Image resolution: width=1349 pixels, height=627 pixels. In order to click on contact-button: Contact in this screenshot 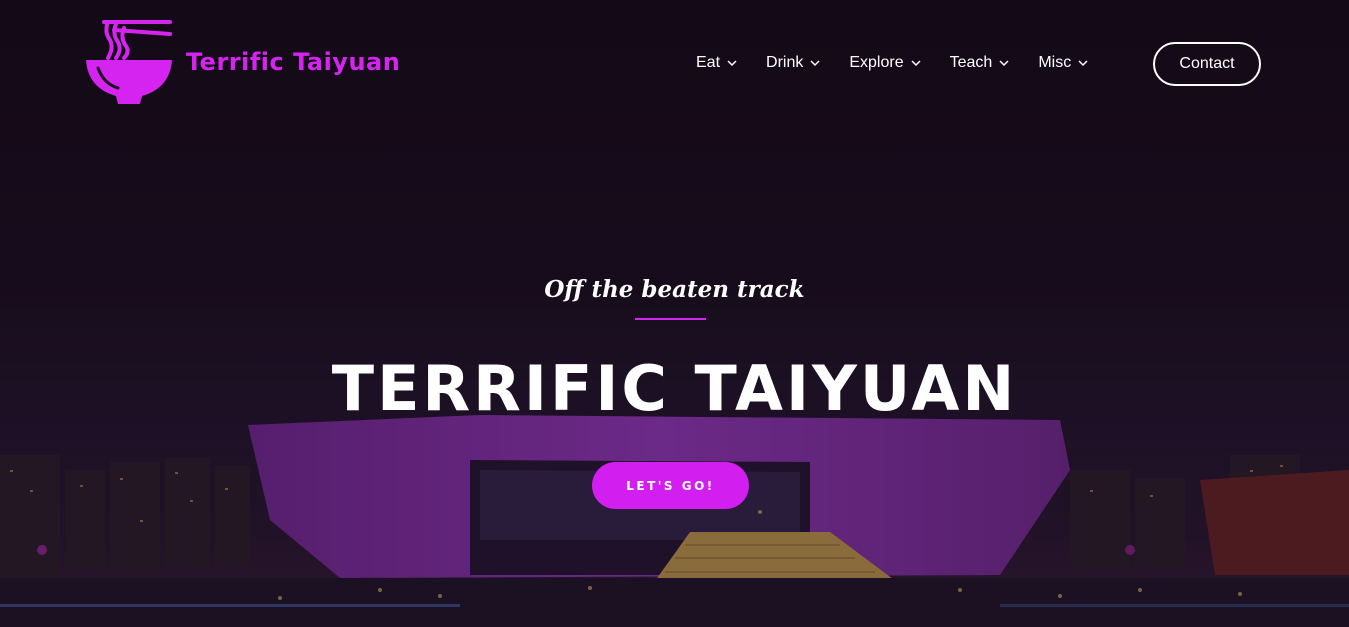, I will do `click(1207, 64)`.